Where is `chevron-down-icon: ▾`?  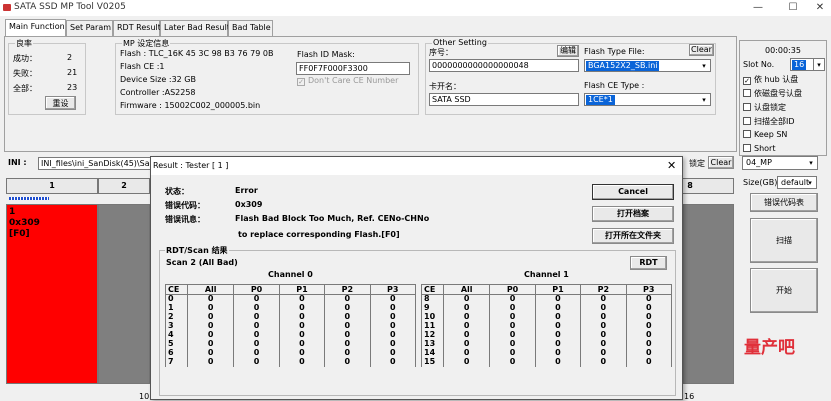
chevron-down-icon: ▾ is located at coordinates (819, 65).